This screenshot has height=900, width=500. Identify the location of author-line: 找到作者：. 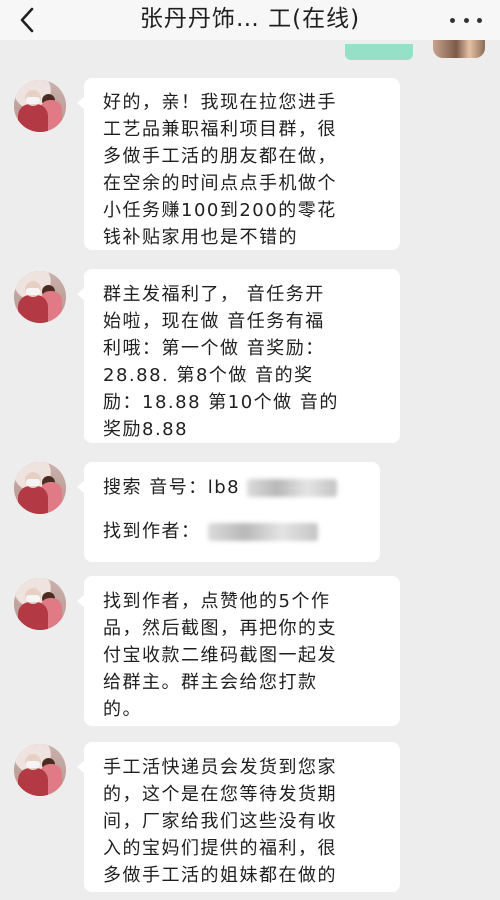
(235, 532).